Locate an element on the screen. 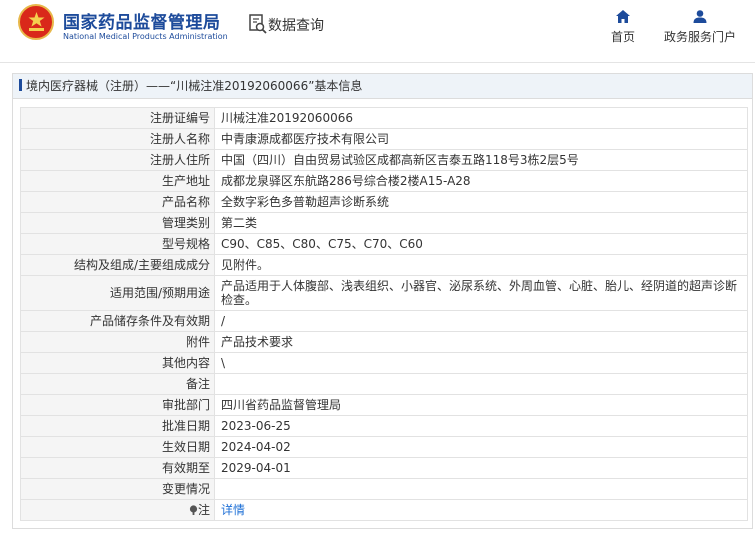 The width and height of the screenshot is (755, 536). table-row: 有效期至 2029-04-01 is located at coordinates (384, 468).